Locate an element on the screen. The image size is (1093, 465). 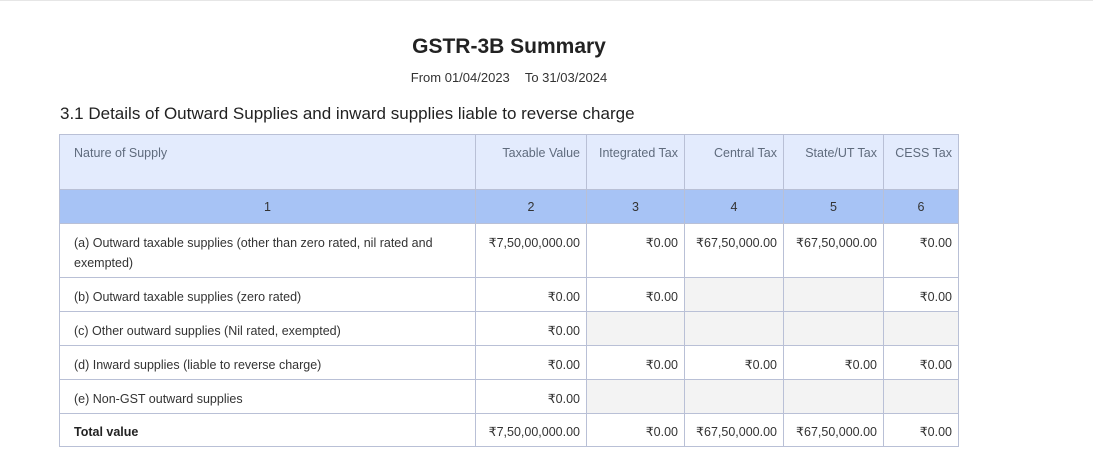
period-from-date: 01/04/2023 is located at coordinates (477, 77).